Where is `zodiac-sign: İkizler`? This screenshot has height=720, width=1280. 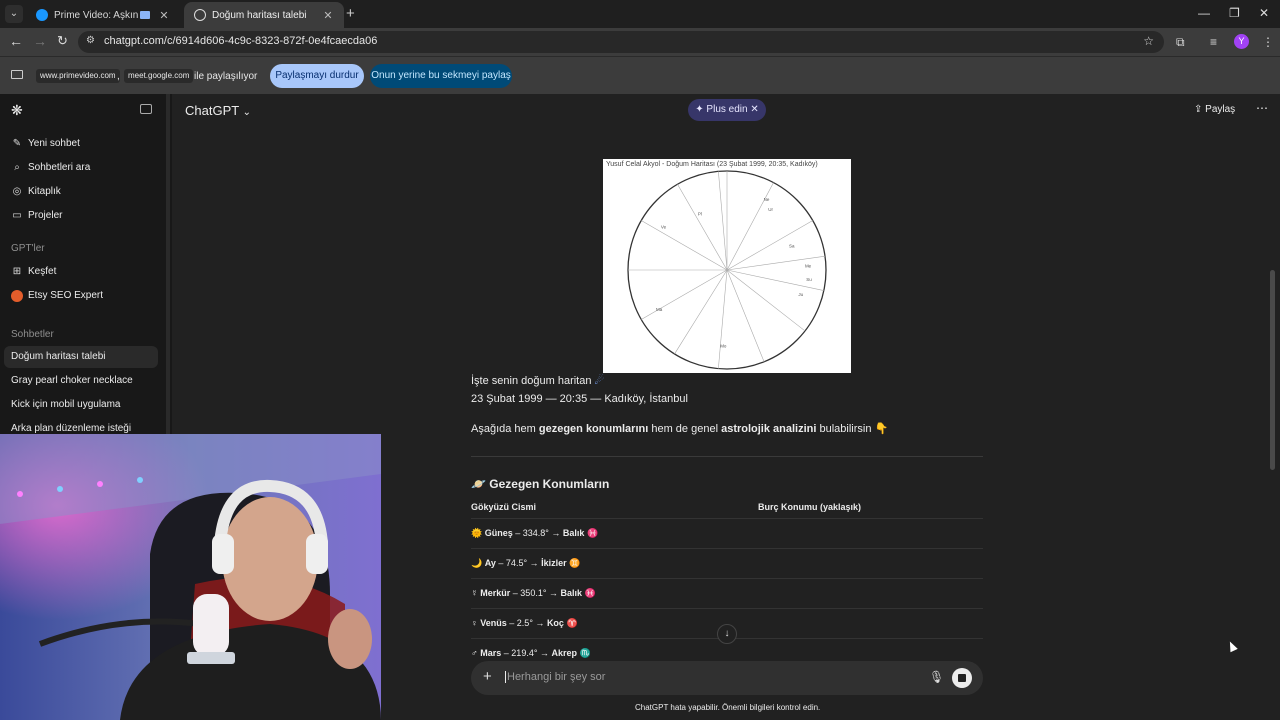 zodiac-sign: İkizler is located at coordinates (554, 563).